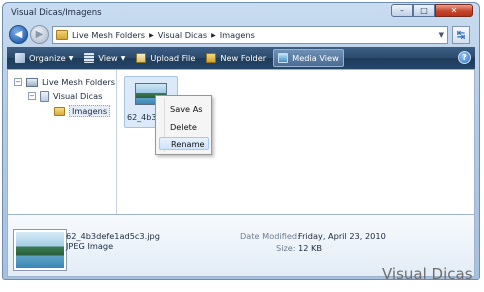 This screenshot has height=292, width=484. What do you see at coordinates (186, 108) in the screenshot?
I see `save-as-menu-item: Save As` at bounding box center [186, 108].